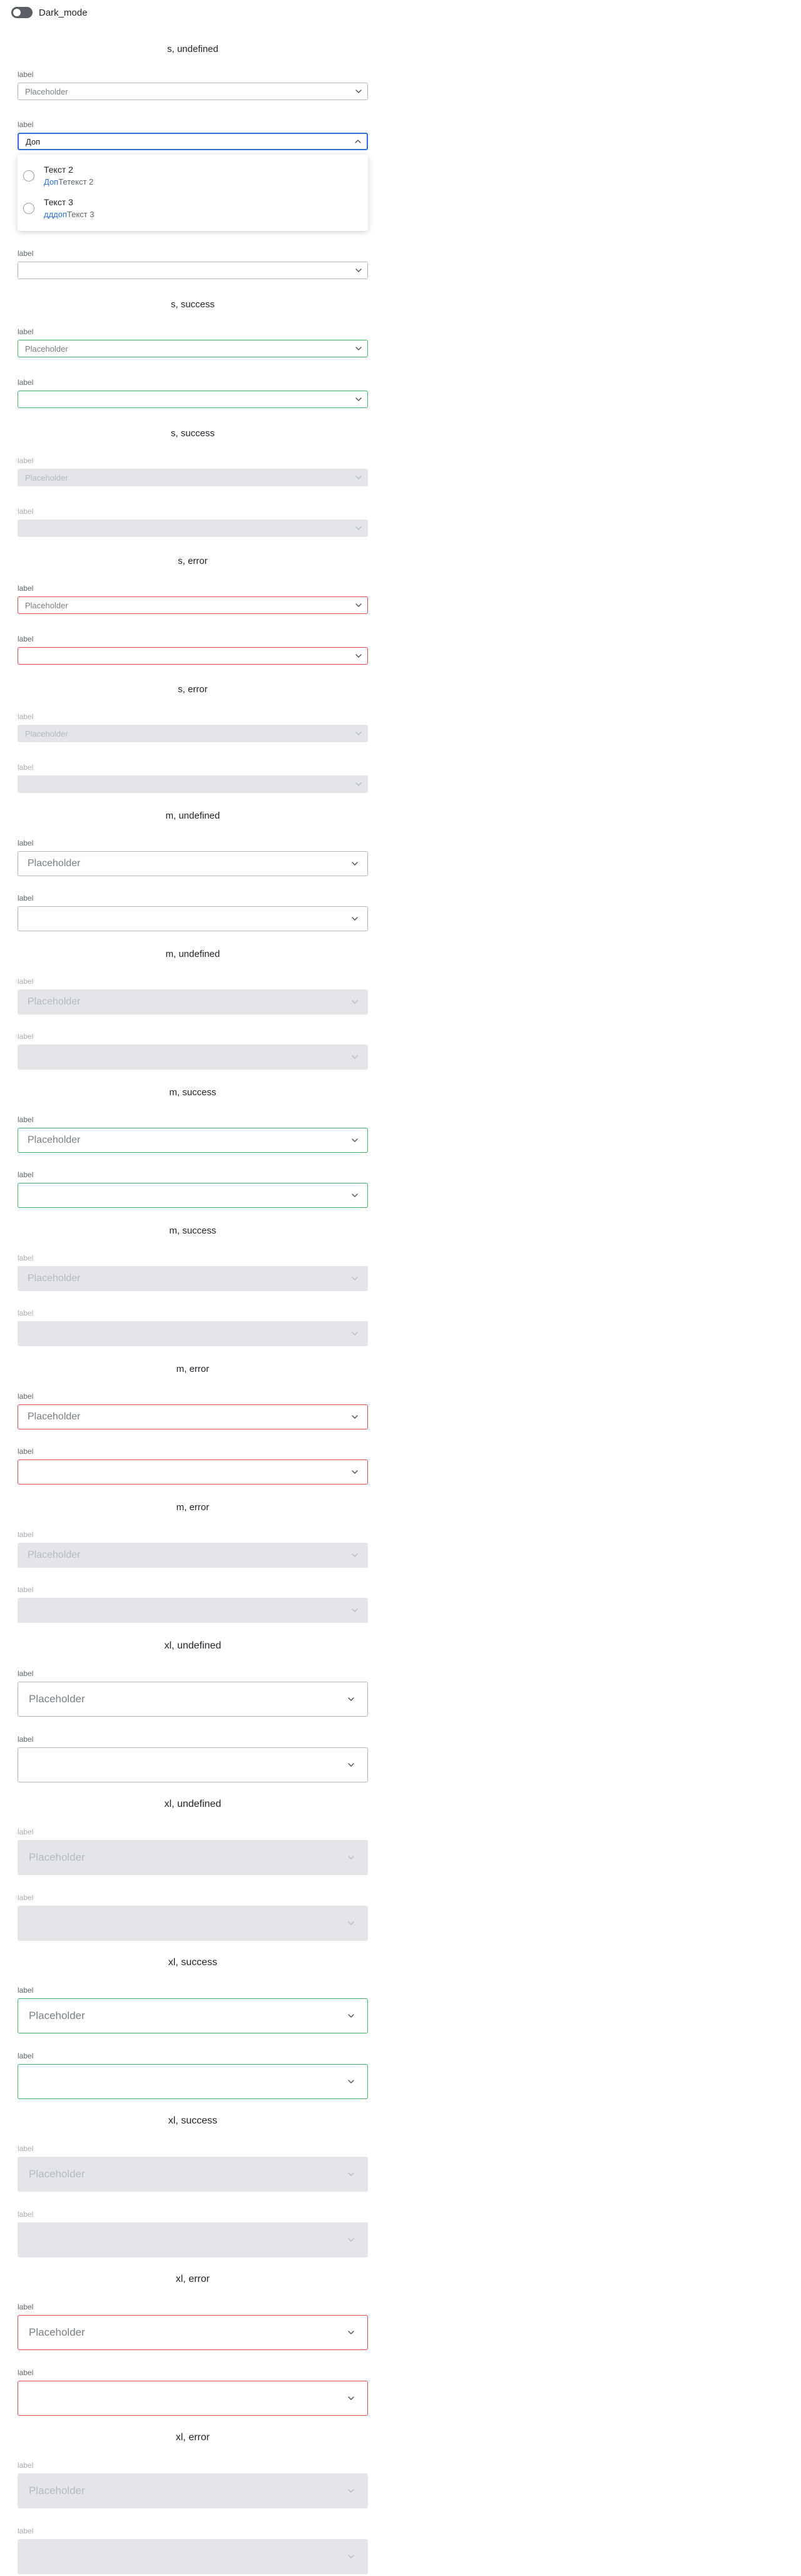 The height and width of the screenshot is (2576, 801). I want to click on option-subtitle-rest: Текст 3, so click(80, 215).